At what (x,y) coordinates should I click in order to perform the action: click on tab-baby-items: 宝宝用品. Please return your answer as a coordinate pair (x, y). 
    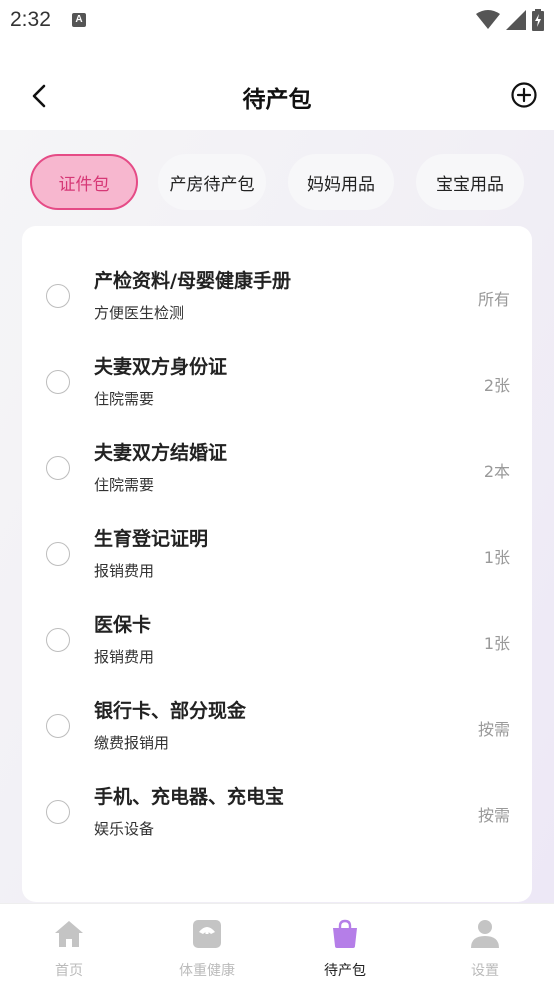
    Looking at the image, I should click on (470, 182).